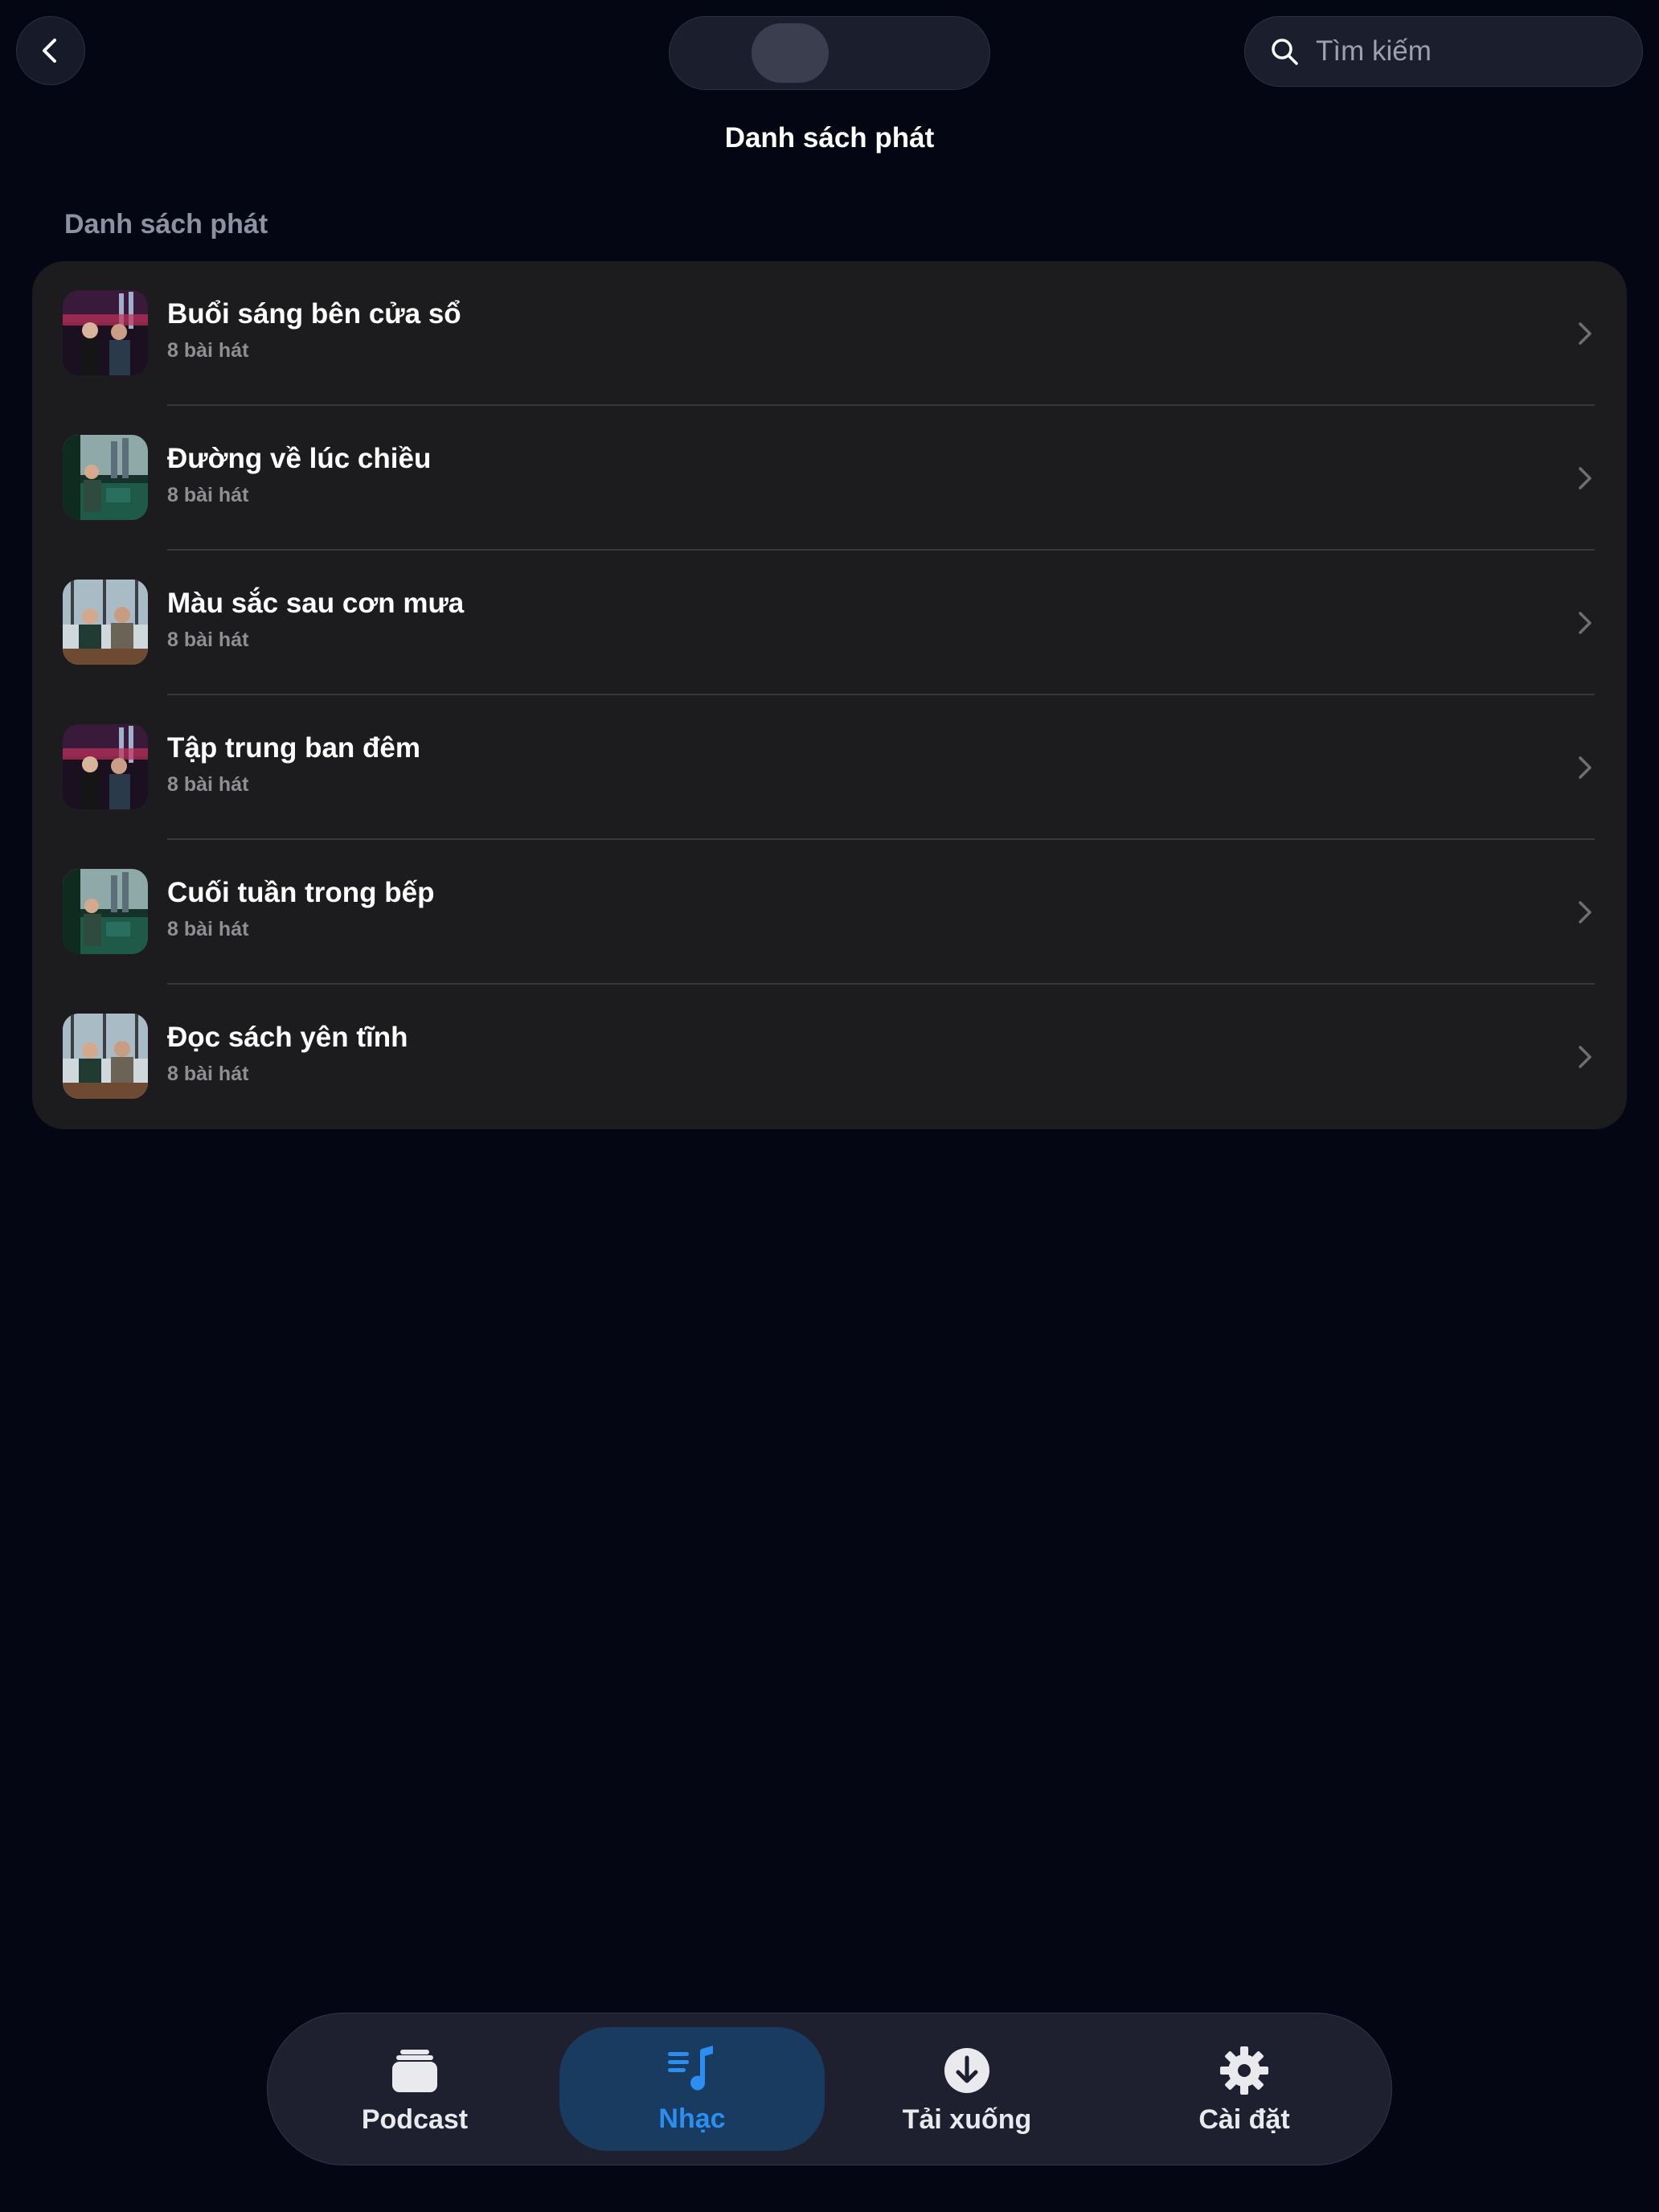  Describe the element at coordinates (829, 767) in the screenshot. I see `playlist-row: Tập trung ban đêm 8 bài hát` at that location.